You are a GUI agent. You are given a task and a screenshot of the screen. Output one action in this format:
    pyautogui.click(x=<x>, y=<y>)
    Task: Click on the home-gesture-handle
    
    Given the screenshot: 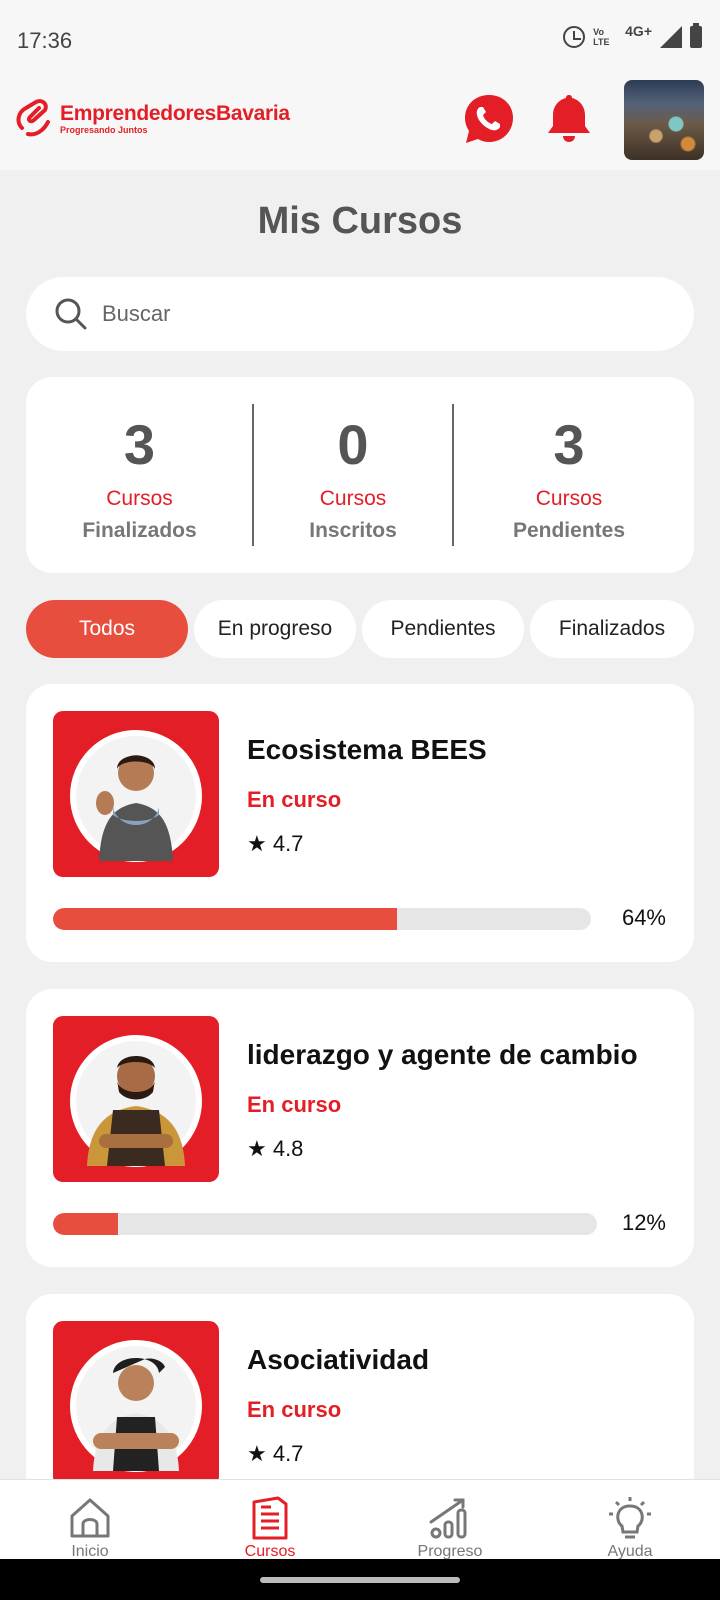 What is the action you would take?
    pyautogui.click(x=360, y=1580)
    